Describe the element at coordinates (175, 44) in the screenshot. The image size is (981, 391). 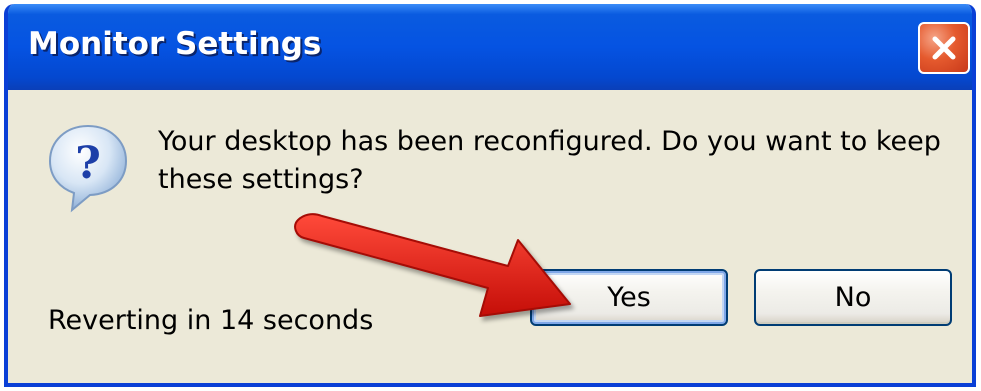
I see `window-title: Monitor Settings` at that location.